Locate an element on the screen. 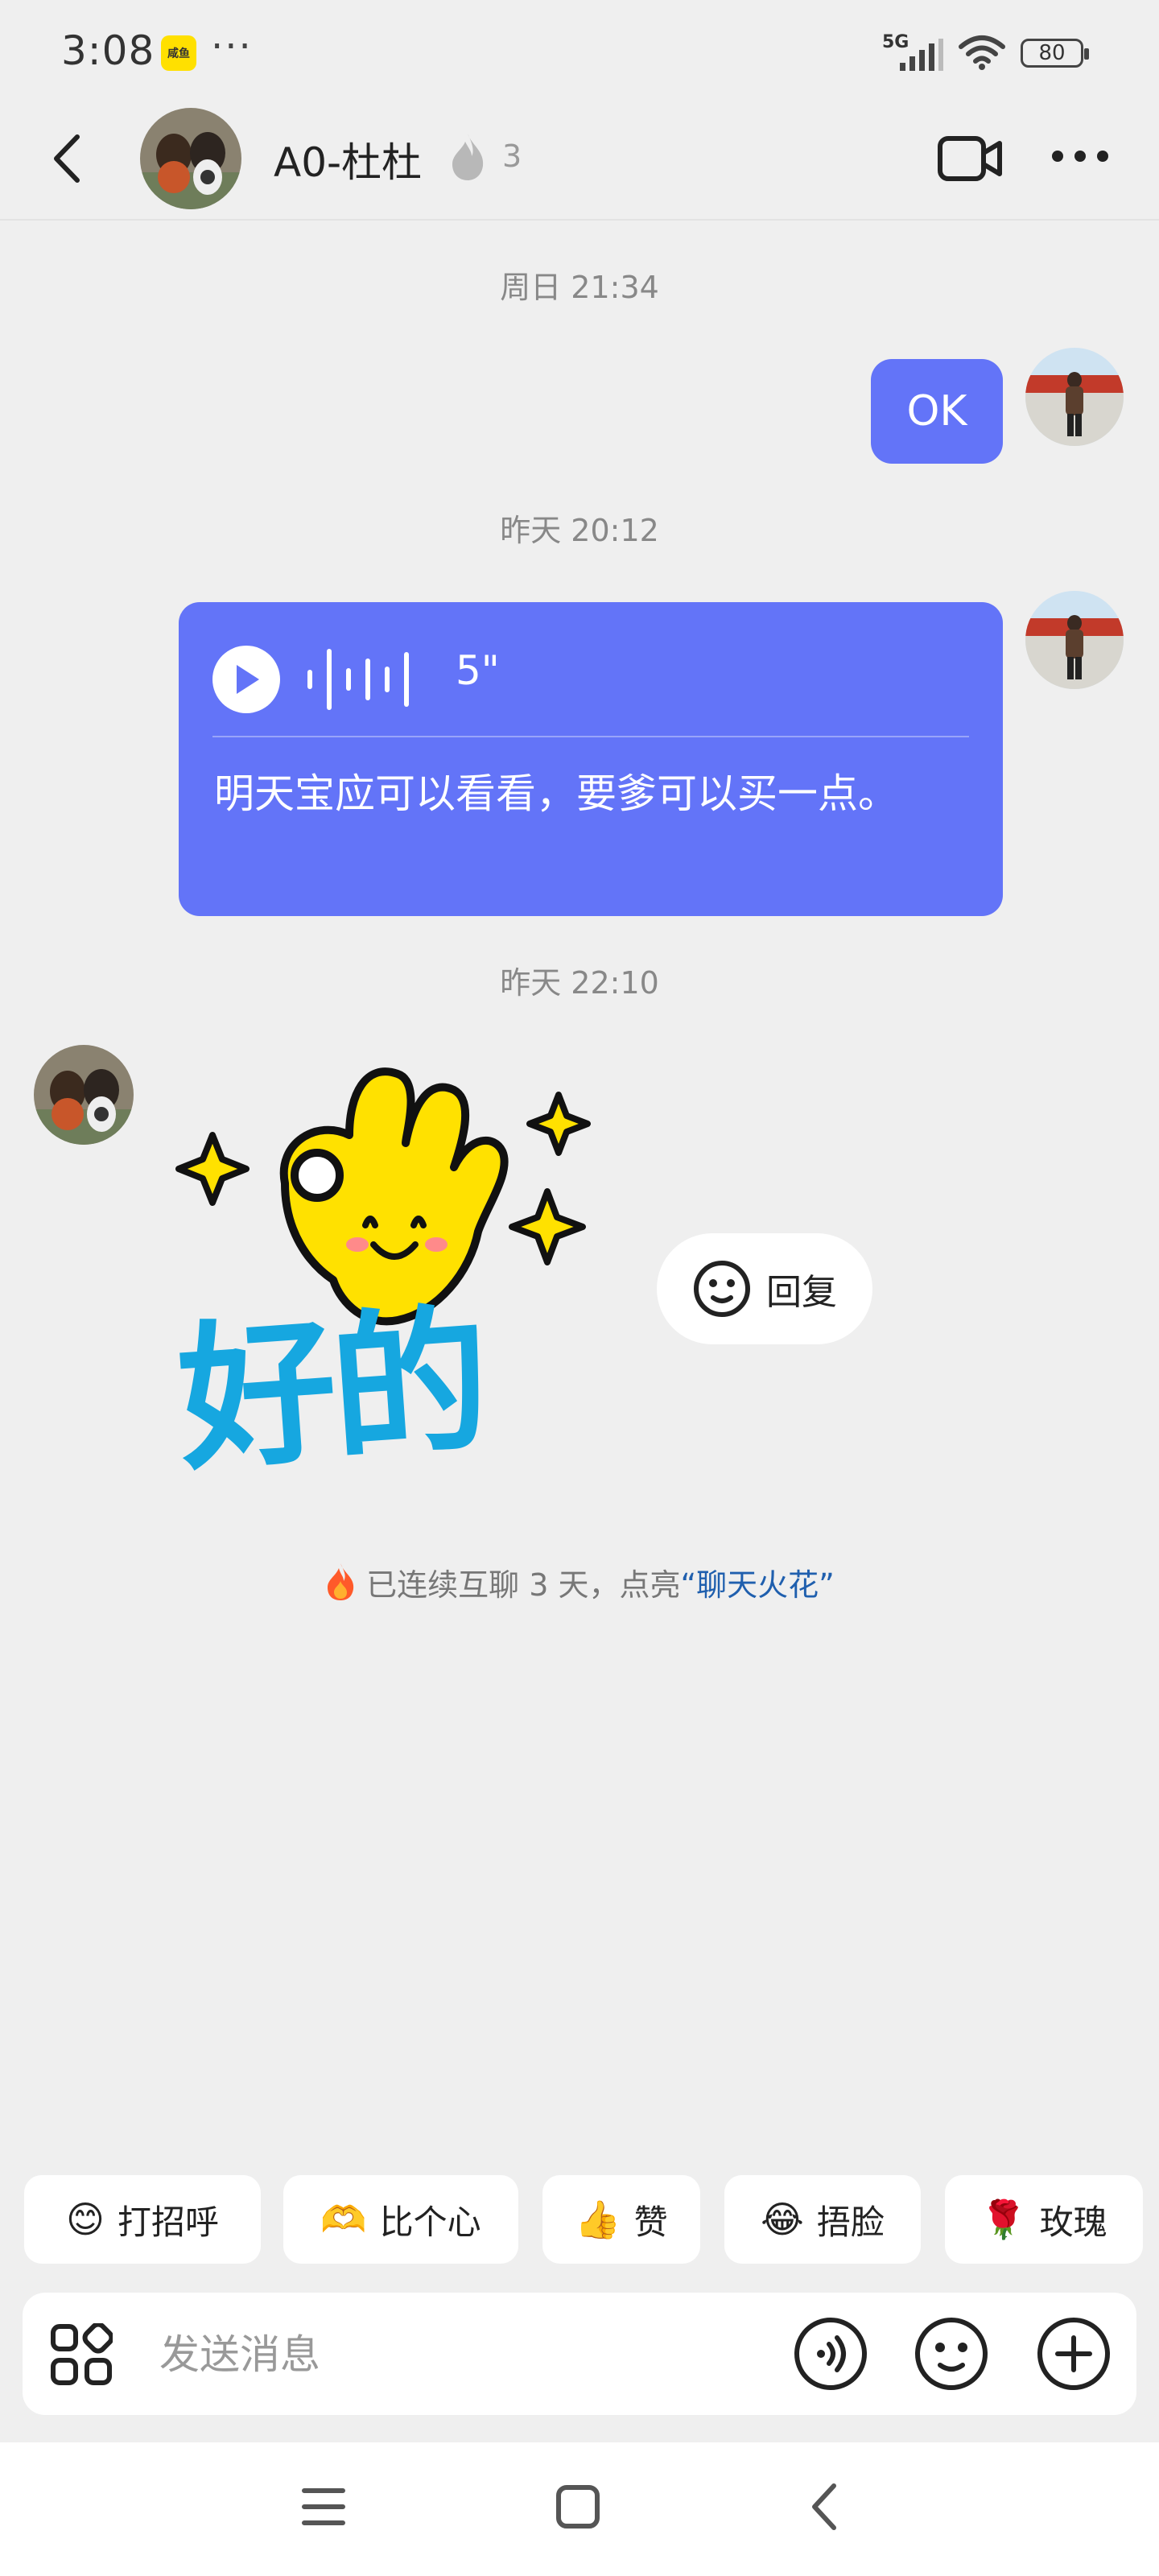  reply-chip: 回复 is located at coordinates (764, 1288).